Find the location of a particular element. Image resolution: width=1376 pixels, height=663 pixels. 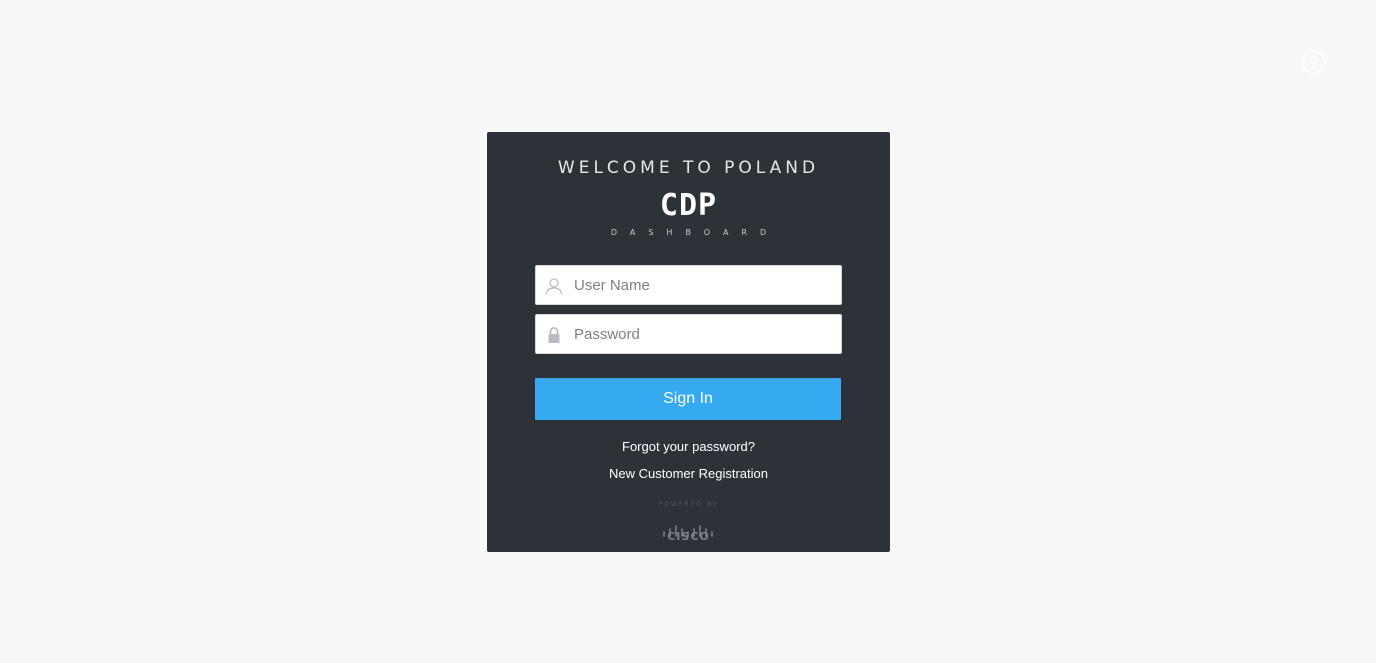

welcome-heading: WELCOME TO POLAND is located at coordinates (688, 168).